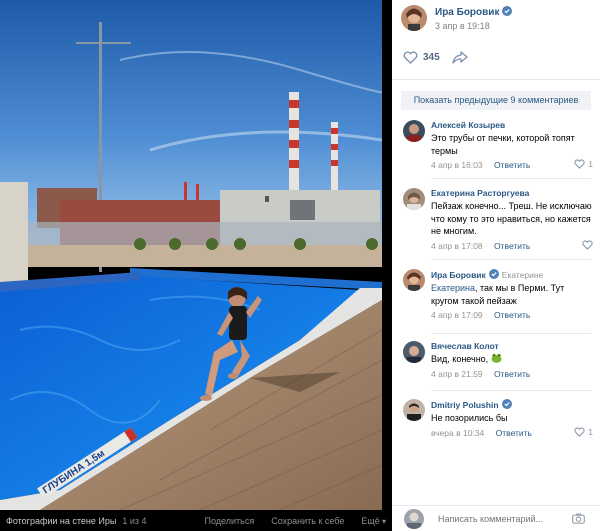 This screenshot has height=531, width=600. I want to click on comment-composer, so click(496, 518).